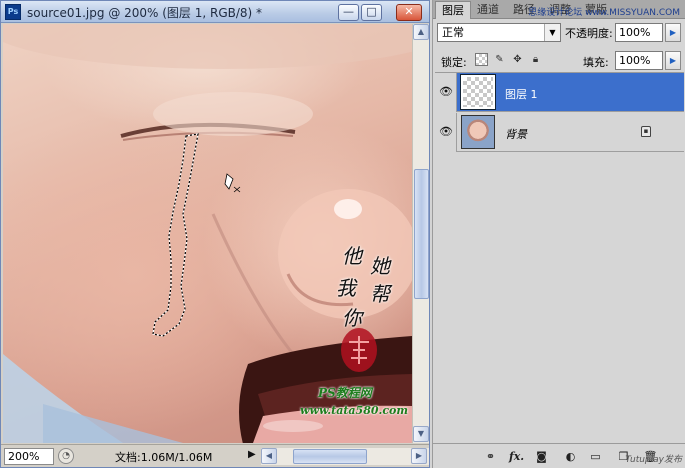  What do you see at coordinates (145, 13) in the screenshot?
I see `document-title: source01.jpg @ 200% (图层 1, RGB/8) *` at bounding box center [145, 13].